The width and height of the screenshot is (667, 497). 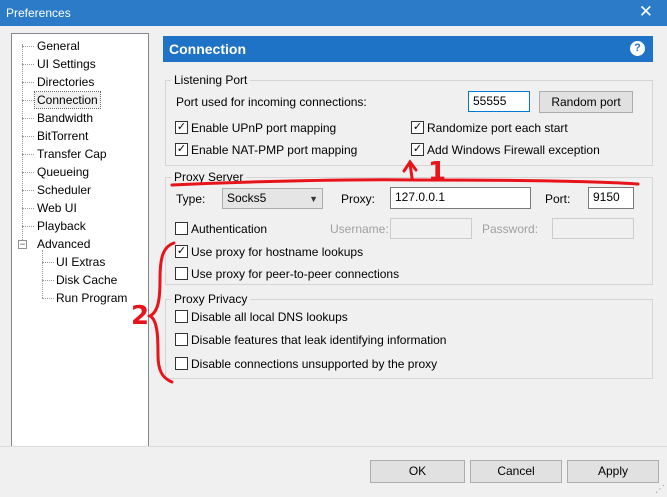 I want to click on tree-item-run-program: Run Program, so click(x=91, y=298).